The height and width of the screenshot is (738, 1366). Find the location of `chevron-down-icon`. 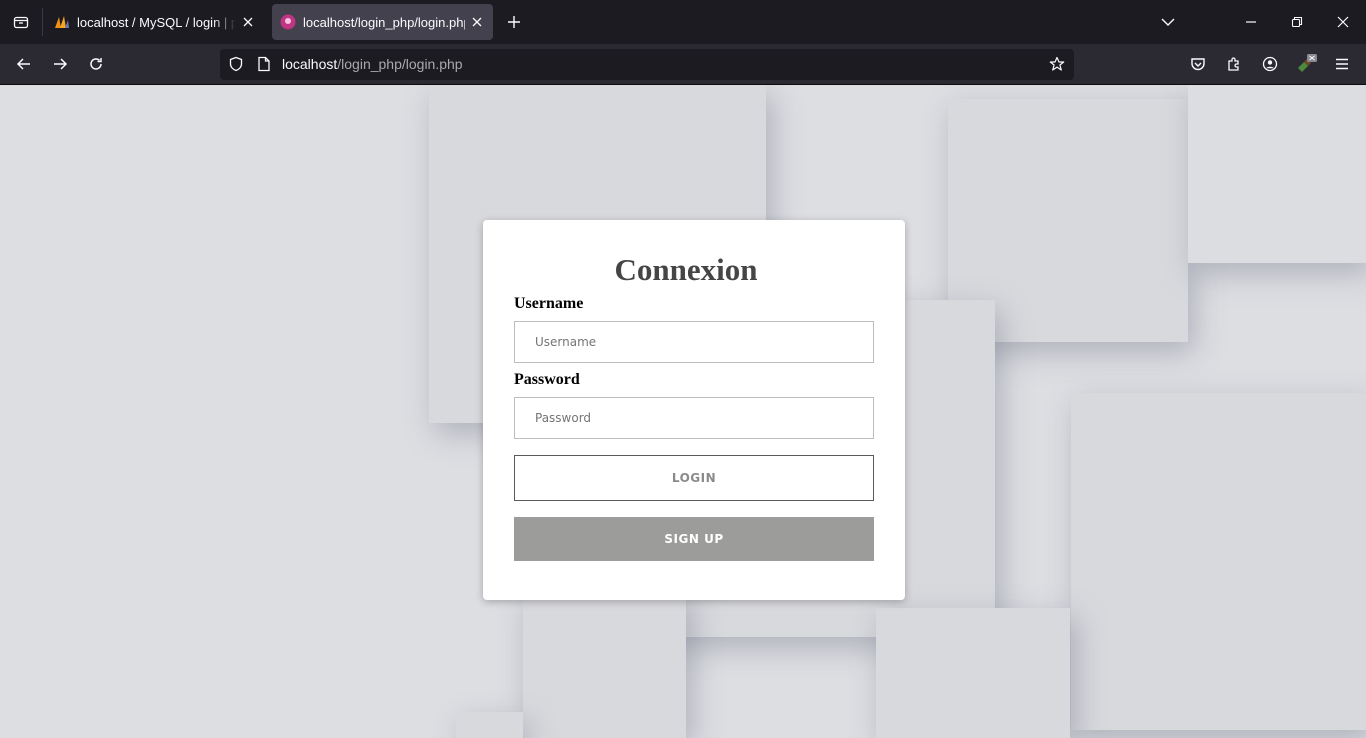

chevron-down-icon is located at coordinates (1168, 22).